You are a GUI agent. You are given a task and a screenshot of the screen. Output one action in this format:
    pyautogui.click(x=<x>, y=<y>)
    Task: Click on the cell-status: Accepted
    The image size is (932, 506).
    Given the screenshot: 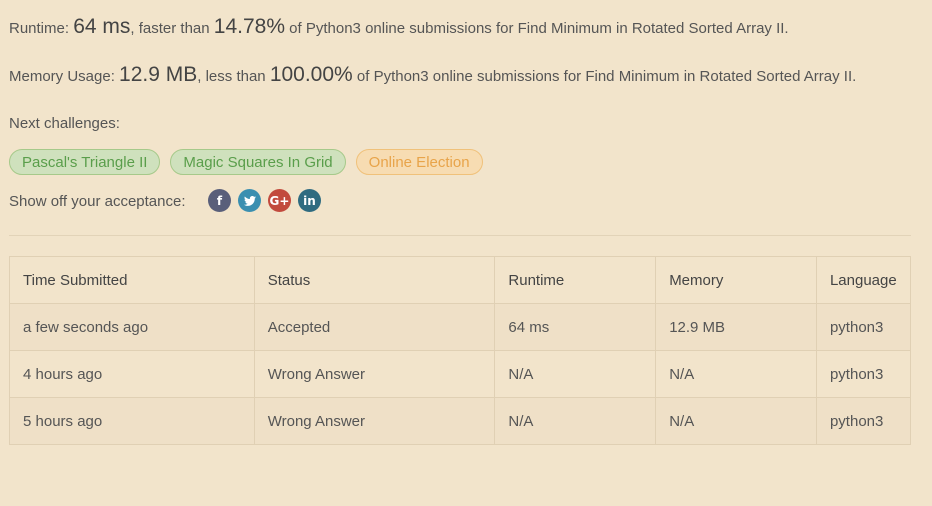 What is the action you would take?
    pyautogui.click(x=374, y=327)
    